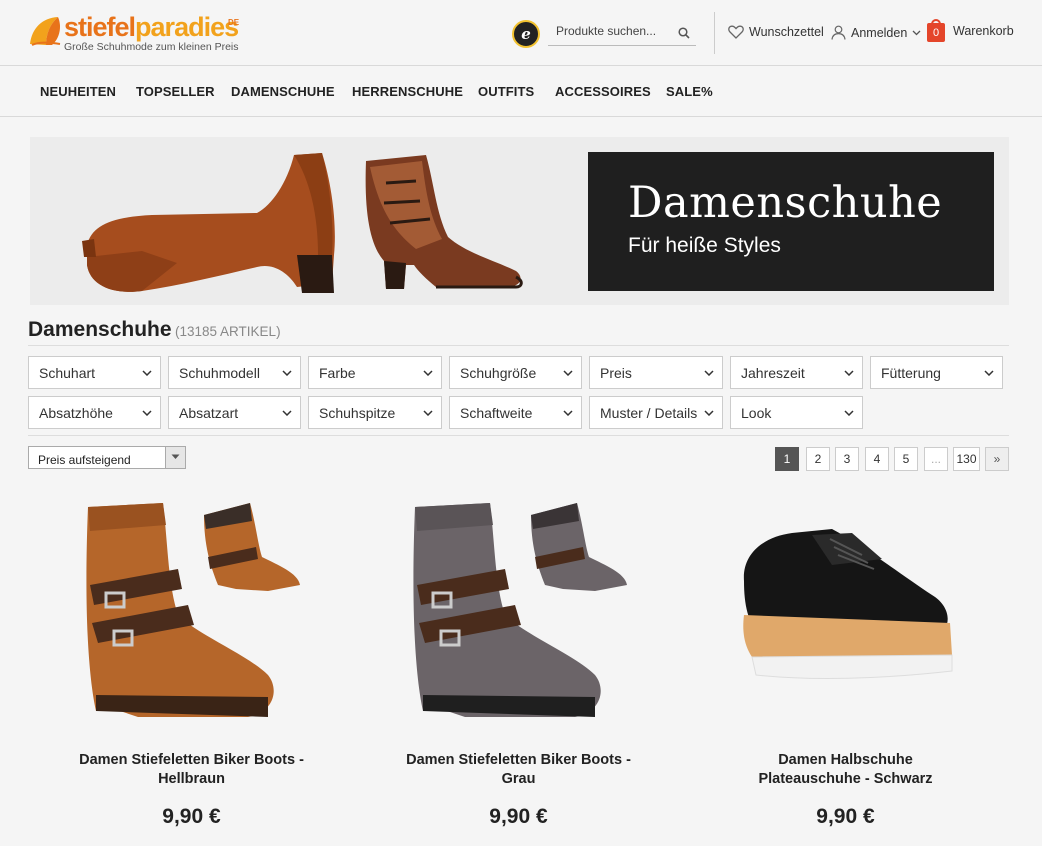 This screenshot has height=846, width=1042. Describe the element at coordinates (175, 457) in the screenshot. I see `sort-dropdown-button` at that location.